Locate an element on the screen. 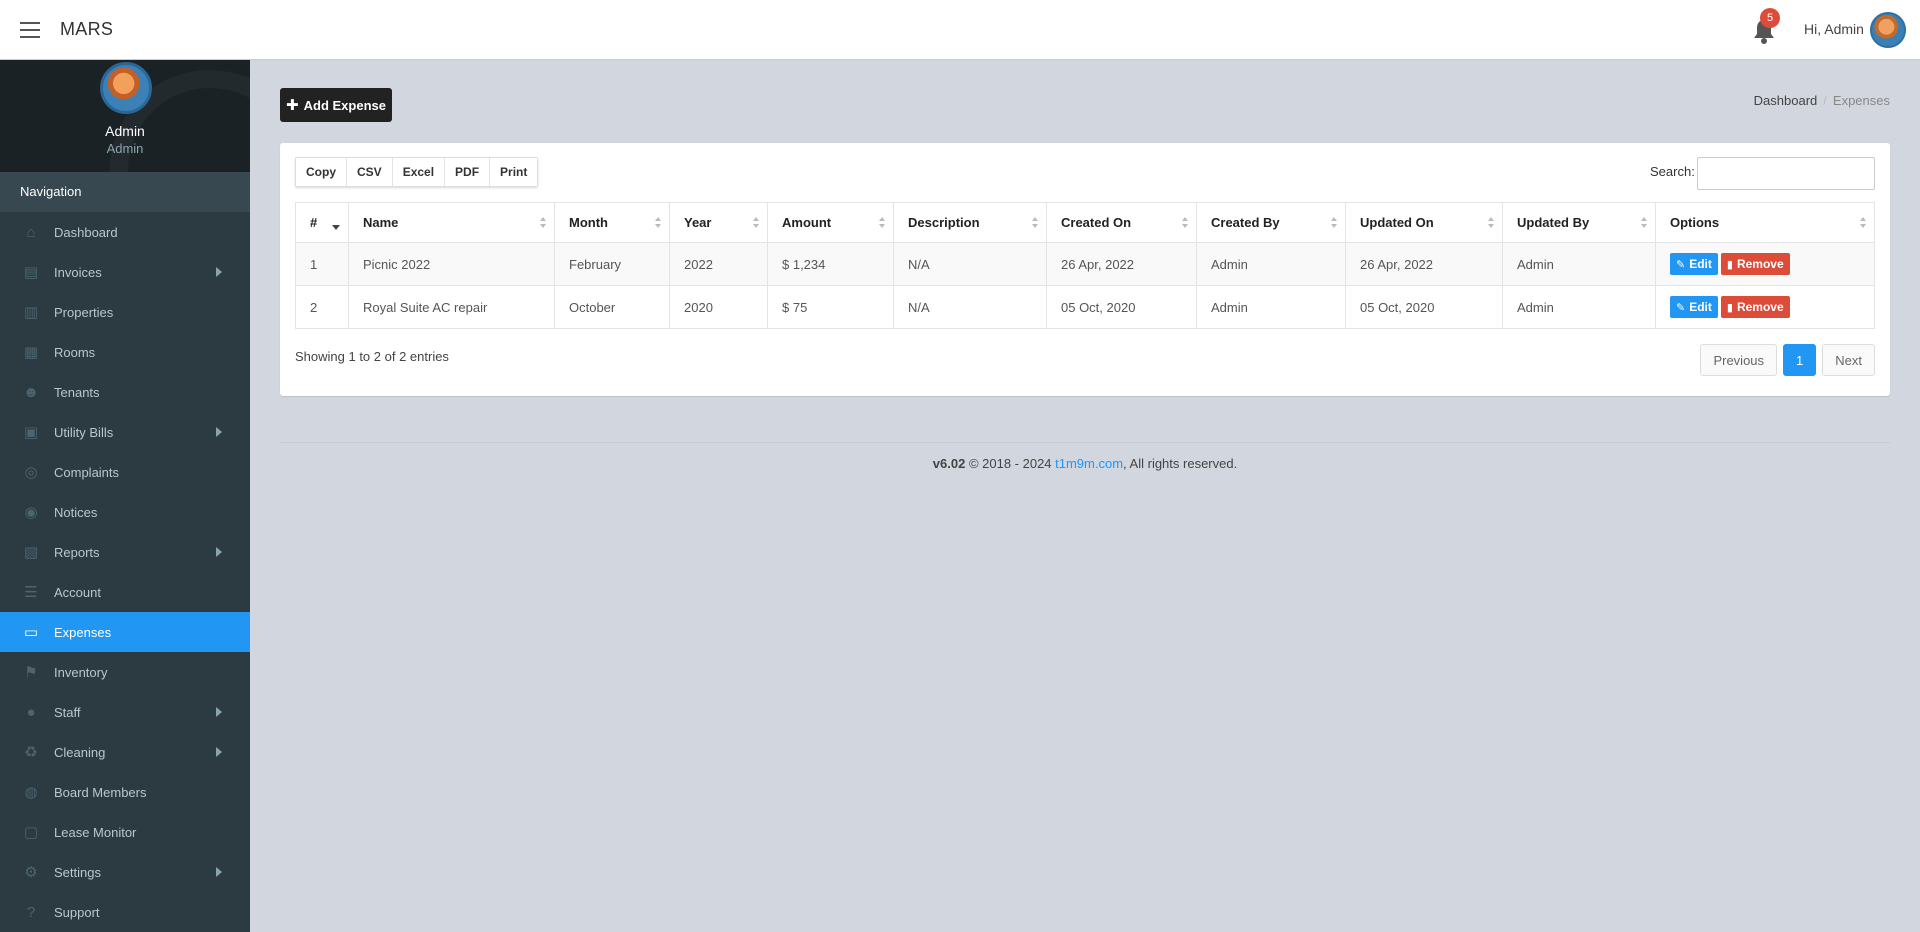 This screenshot has width=1920, height=932. previous-page-button: Previous is located at coordinates (1739, 360).